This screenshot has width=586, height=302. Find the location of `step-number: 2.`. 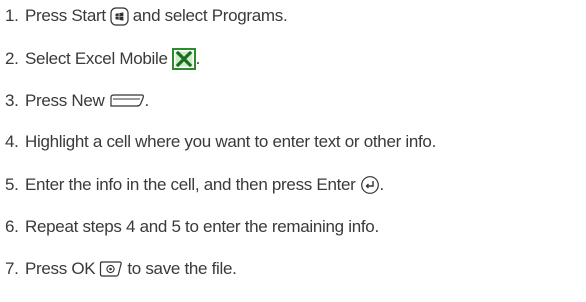

step-number: 2. is located at coordinates (12, 58).